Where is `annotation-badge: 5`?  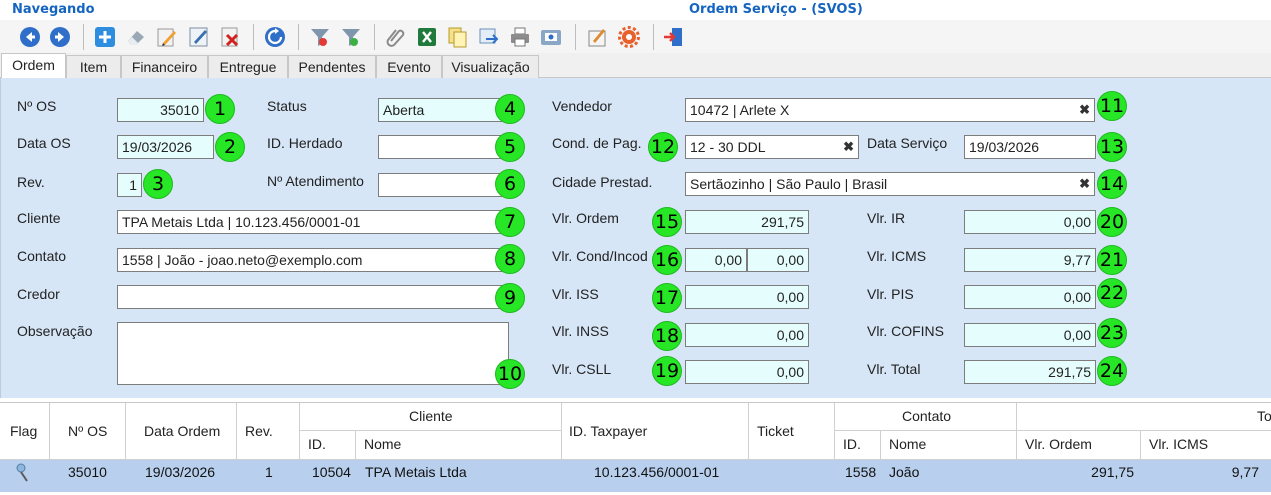 annotation-badge: 5 is located at coordinates (510, 147).